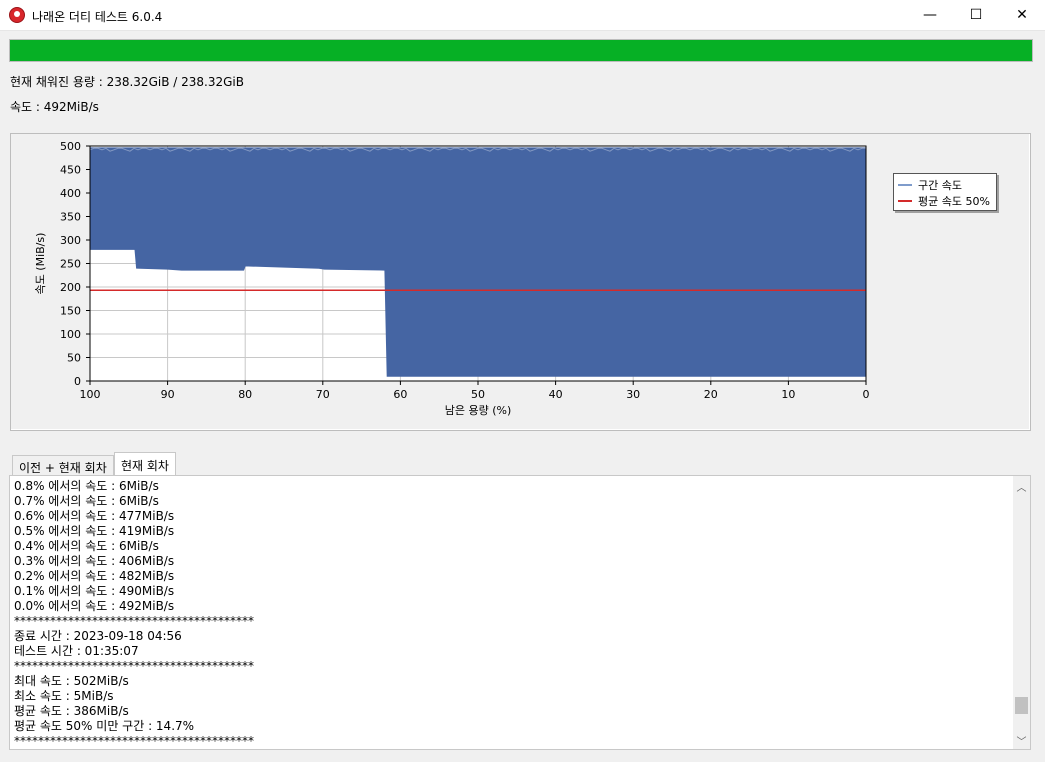 This screenshot has width=1045, height=762. What do you see at coordinates (76, 651) in the screenshot?
I see `log-line: 테스트 시간 : 01:35:07` at bounding box center [76, 651].